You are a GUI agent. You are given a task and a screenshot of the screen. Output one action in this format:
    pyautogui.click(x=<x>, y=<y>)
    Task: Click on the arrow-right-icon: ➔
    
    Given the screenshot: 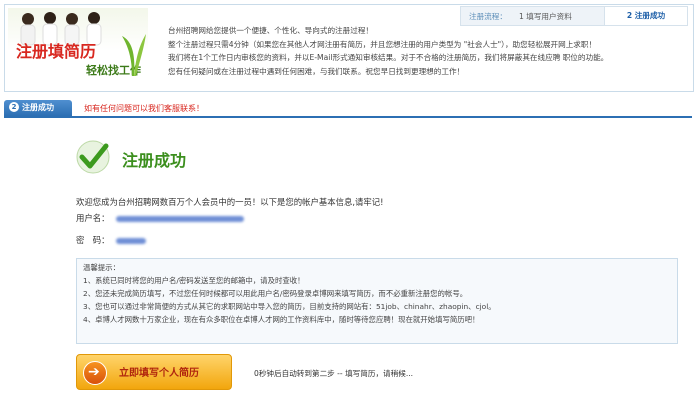 What is the action you would take?
    pyautogui.click(x=95, y=373)
    